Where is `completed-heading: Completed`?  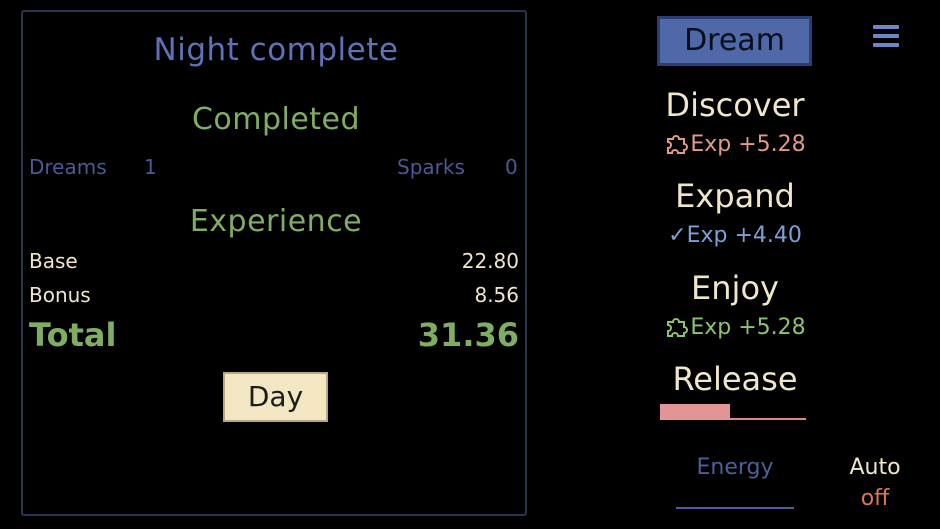 completed-heading: Completed is located at coordinates (276, 119).